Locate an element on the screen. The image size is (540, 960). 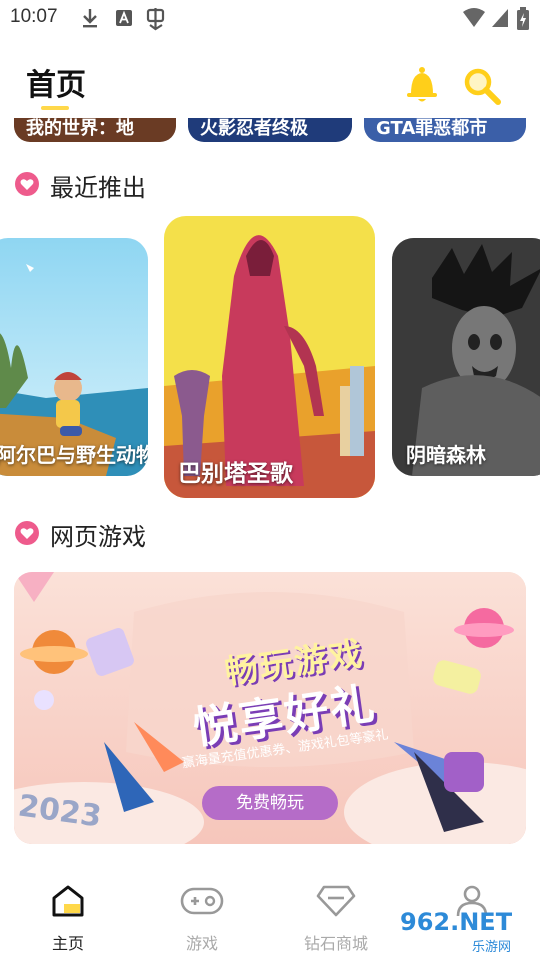
nav-item-games: 游戏 is located at coordinates (202, 918).